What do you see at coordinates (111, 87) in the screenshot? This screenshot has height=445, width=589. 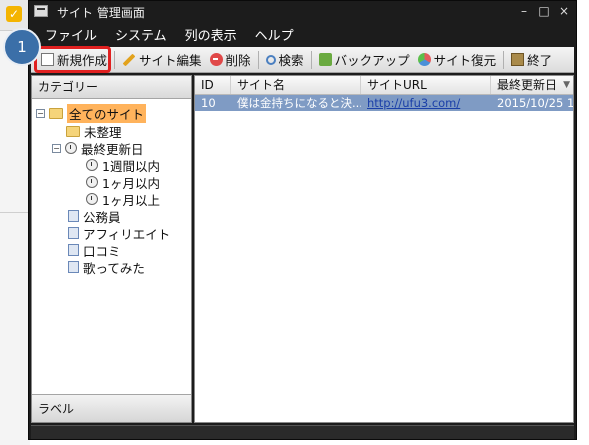 I see `category-header: カテゴリー` at bounding box center [111, 87].